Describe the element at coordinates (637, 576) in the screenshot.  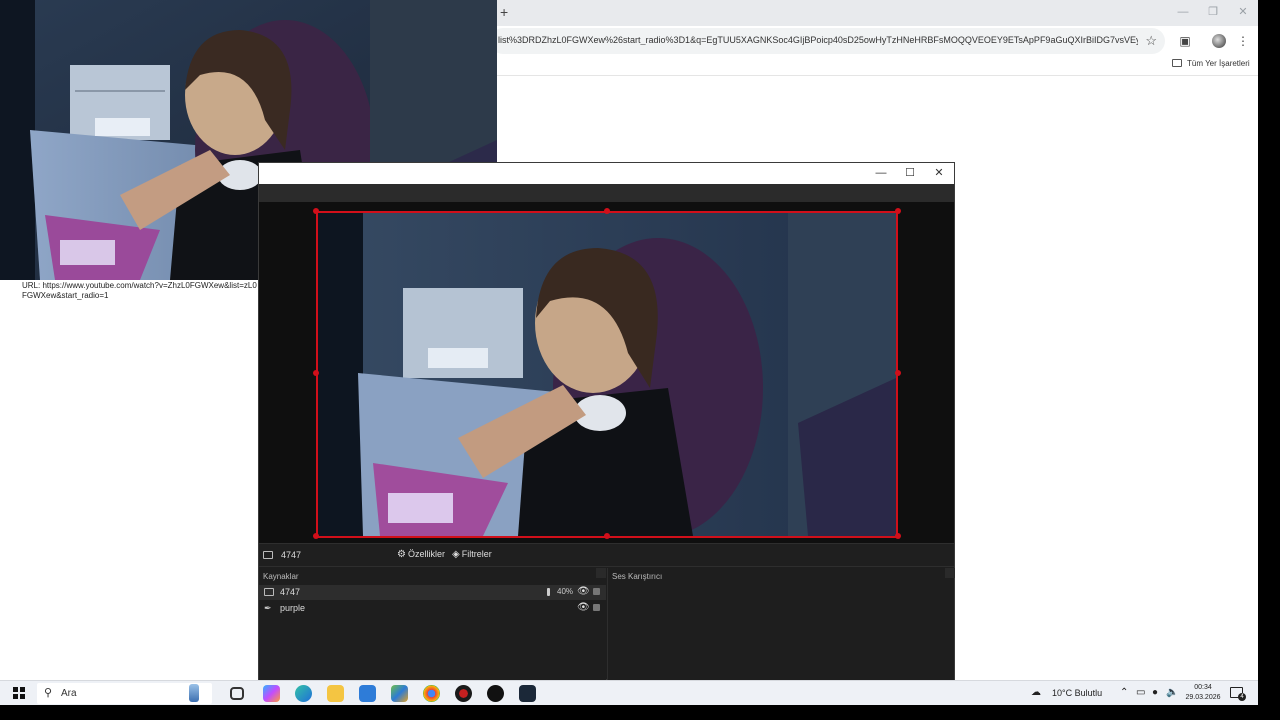
I see `mixer-title: Ses Karıştırıcı` at that location.